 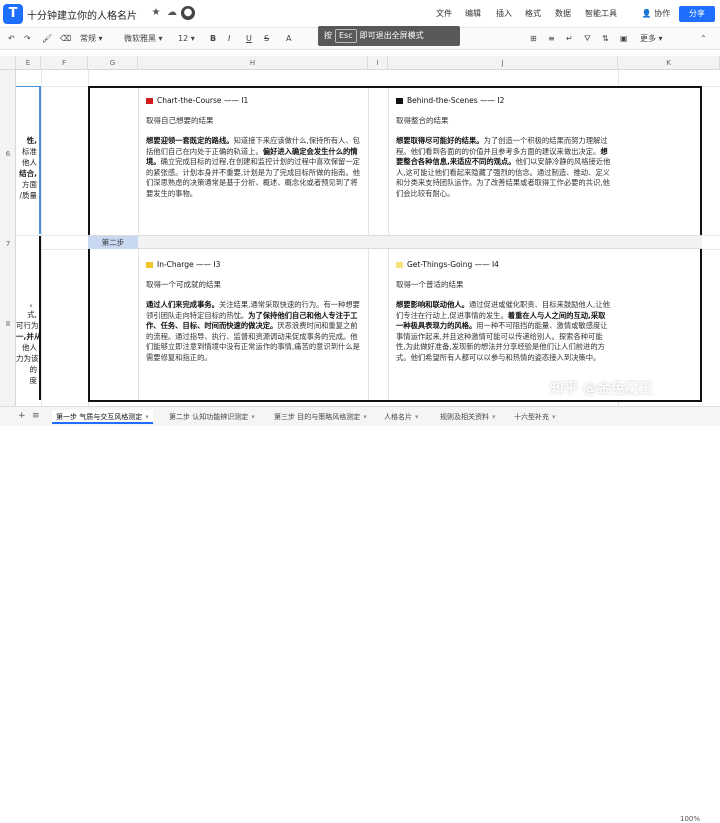 What do you see at coordinates (47, 39) in the screenshot?
I see `format-painter-icon: 🖌` at bounding box center [47, 39].